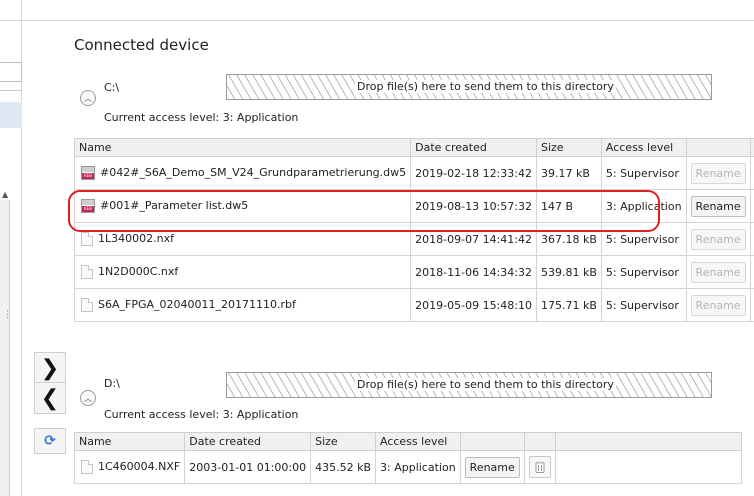  I want to click on left-search-input, so click(11, 72).